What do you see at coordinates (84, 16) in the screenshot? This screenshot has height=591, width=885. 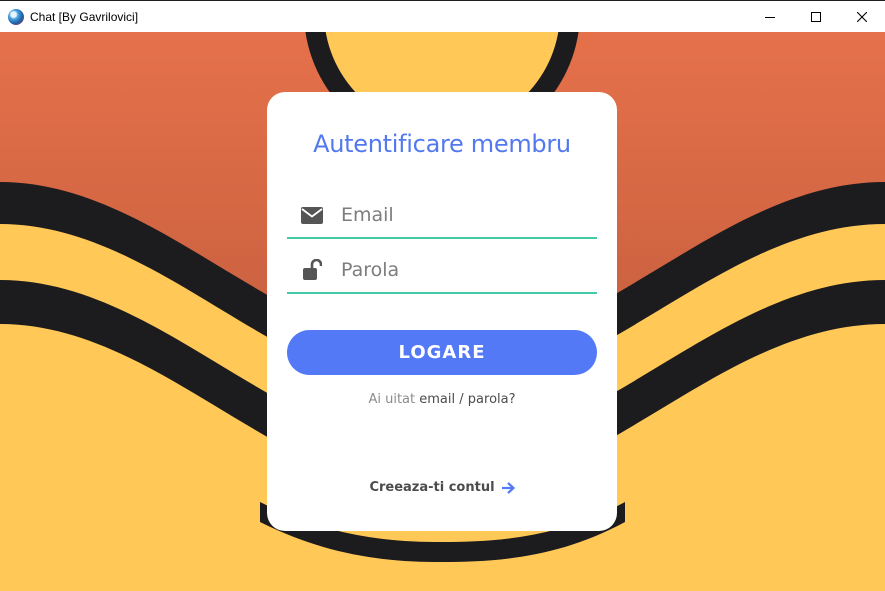 I see `window-title: Chat [By Gavrilovici]` at bounding box center [84, 16].